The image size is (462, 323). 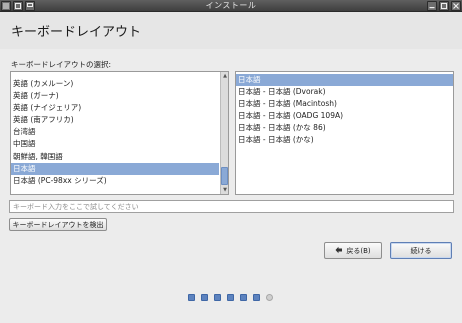 I want to click on progress-step-current, so click(x=269, y=297).